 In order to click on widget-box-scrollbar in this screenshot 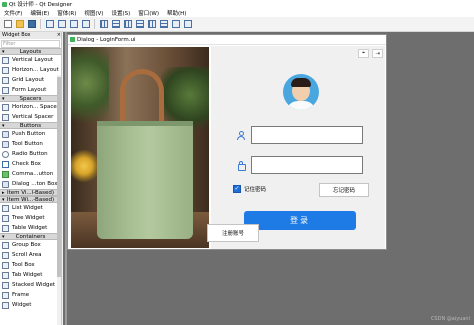, I will do `click(59, 200)`.